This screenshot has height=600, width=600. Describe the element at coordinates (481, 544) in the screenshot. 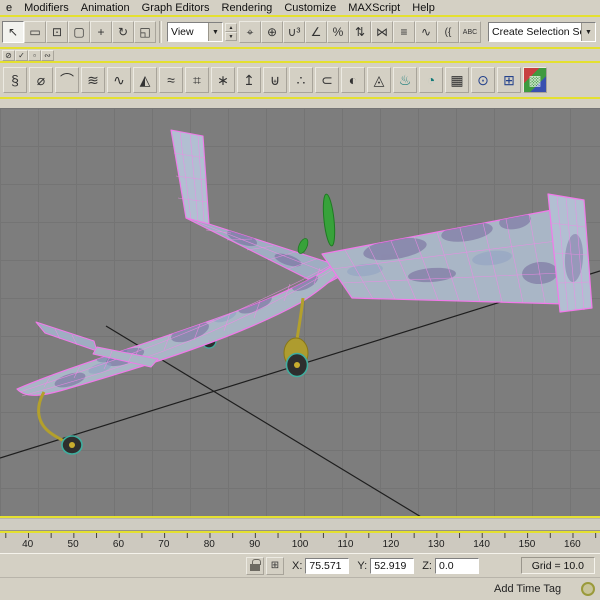

I see `frame-number: 140` at that location.